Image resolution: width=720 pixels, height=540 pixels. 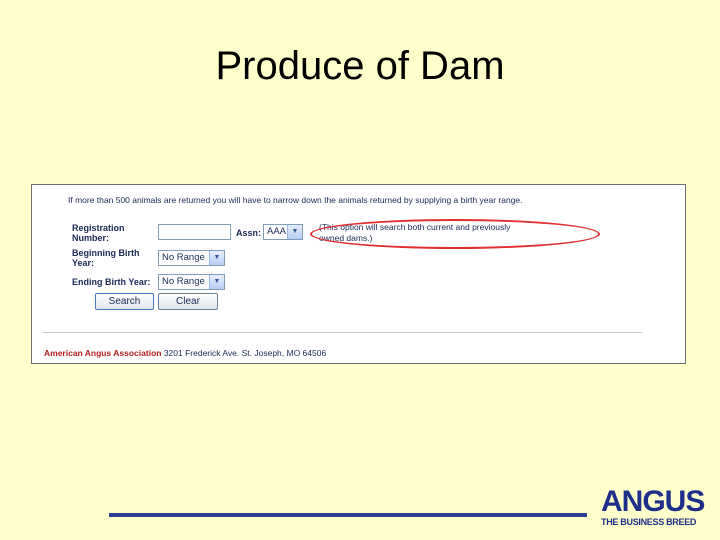 I want to click on ending-birth-year-select: No Range ▼, so click(x=191, y=282).